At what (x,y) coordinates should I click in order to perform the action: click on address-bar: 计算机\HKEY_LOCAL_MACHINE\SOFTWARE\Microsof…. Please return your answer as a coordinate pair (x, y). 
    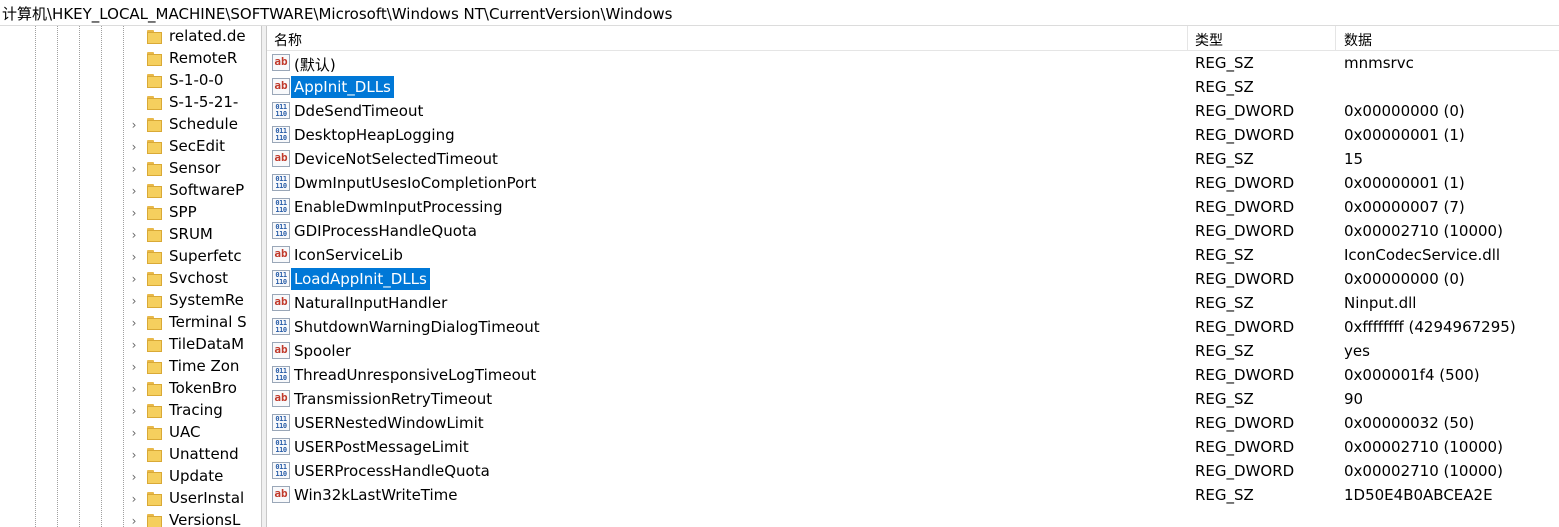
    Looking at the image, I should click on (779, 13).